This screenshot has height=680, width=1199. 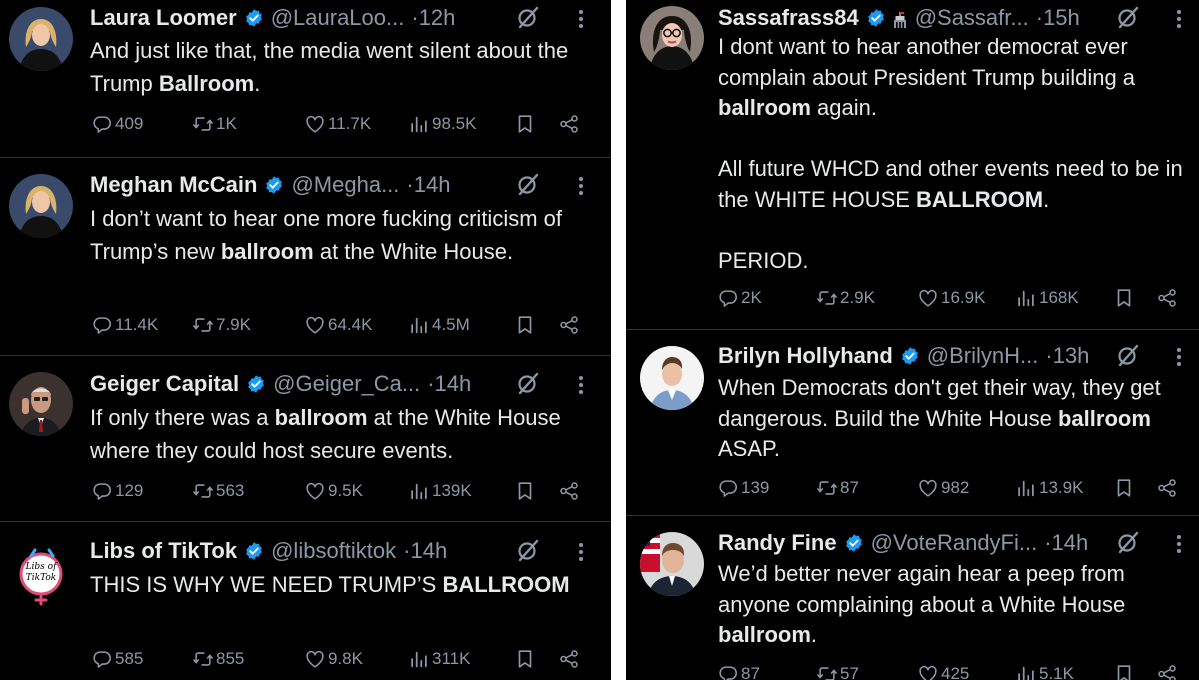 What do you see at coordinates (439, 659) in the screenshot?
I see `views-button: 311K` at bounding box center [439, 659].